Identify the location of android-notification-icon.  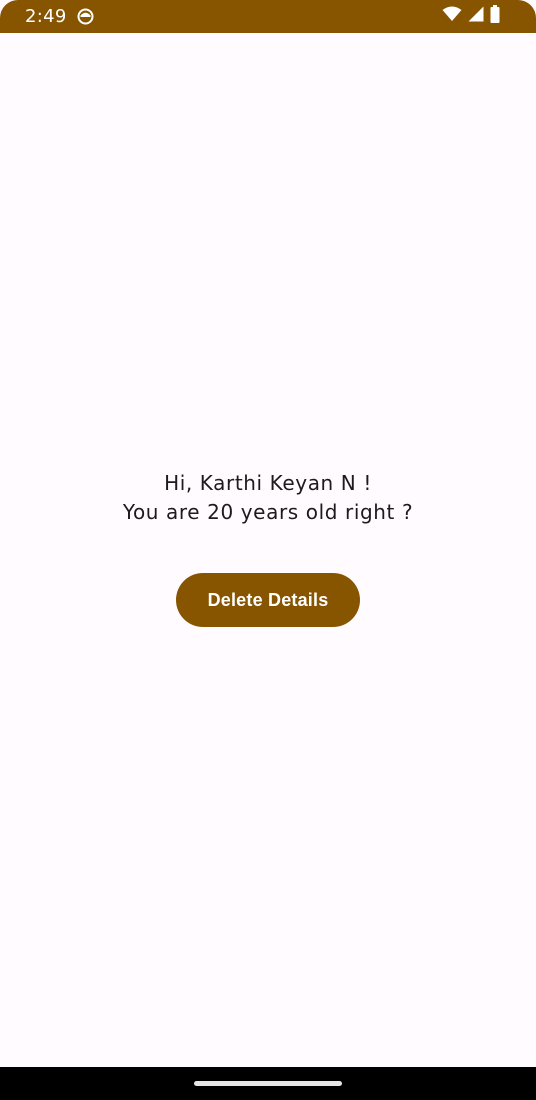
(85, 16).